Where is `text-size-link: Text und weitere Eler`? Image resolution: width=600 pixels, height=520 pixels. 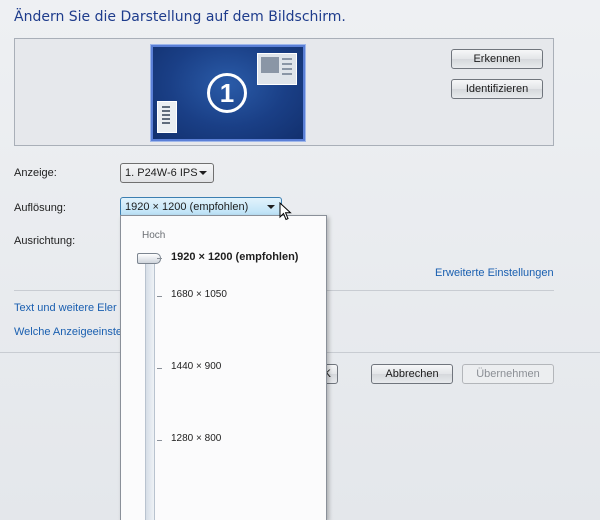 text-size-link: Text und weitere Eler is located at coordinates (65, 308).